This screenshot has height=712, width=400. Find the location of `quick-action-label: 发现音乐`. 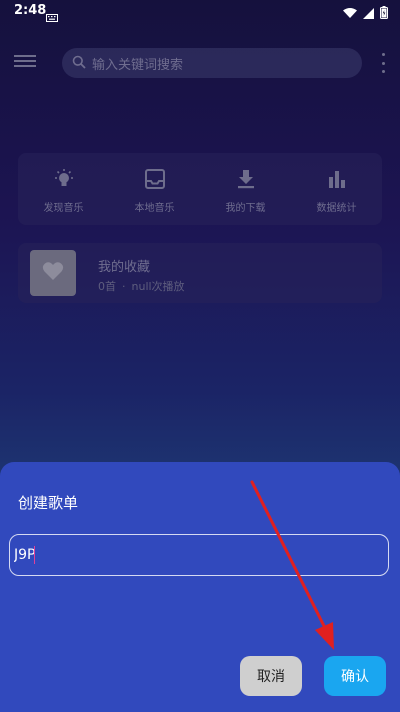

quick-action-label: 发现音乐 is located at coordinates (63, 208).